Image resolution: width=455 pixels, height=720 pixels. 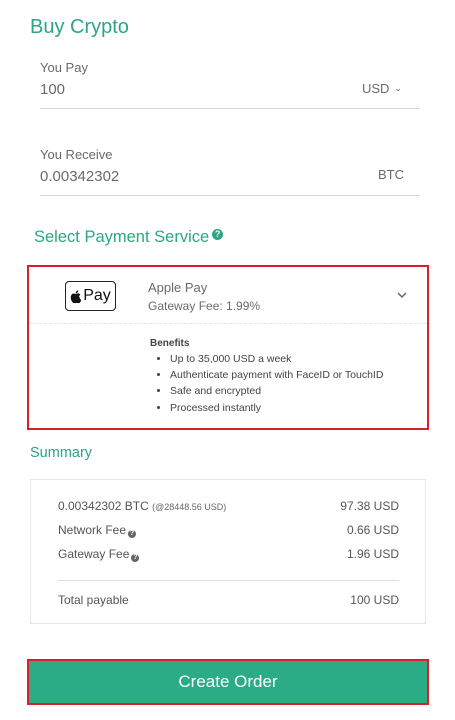 What do you see at coordinates (64, 67) in the screenshot?
I see `you-pay-label: You Pay` at bounding box center [64, 67].